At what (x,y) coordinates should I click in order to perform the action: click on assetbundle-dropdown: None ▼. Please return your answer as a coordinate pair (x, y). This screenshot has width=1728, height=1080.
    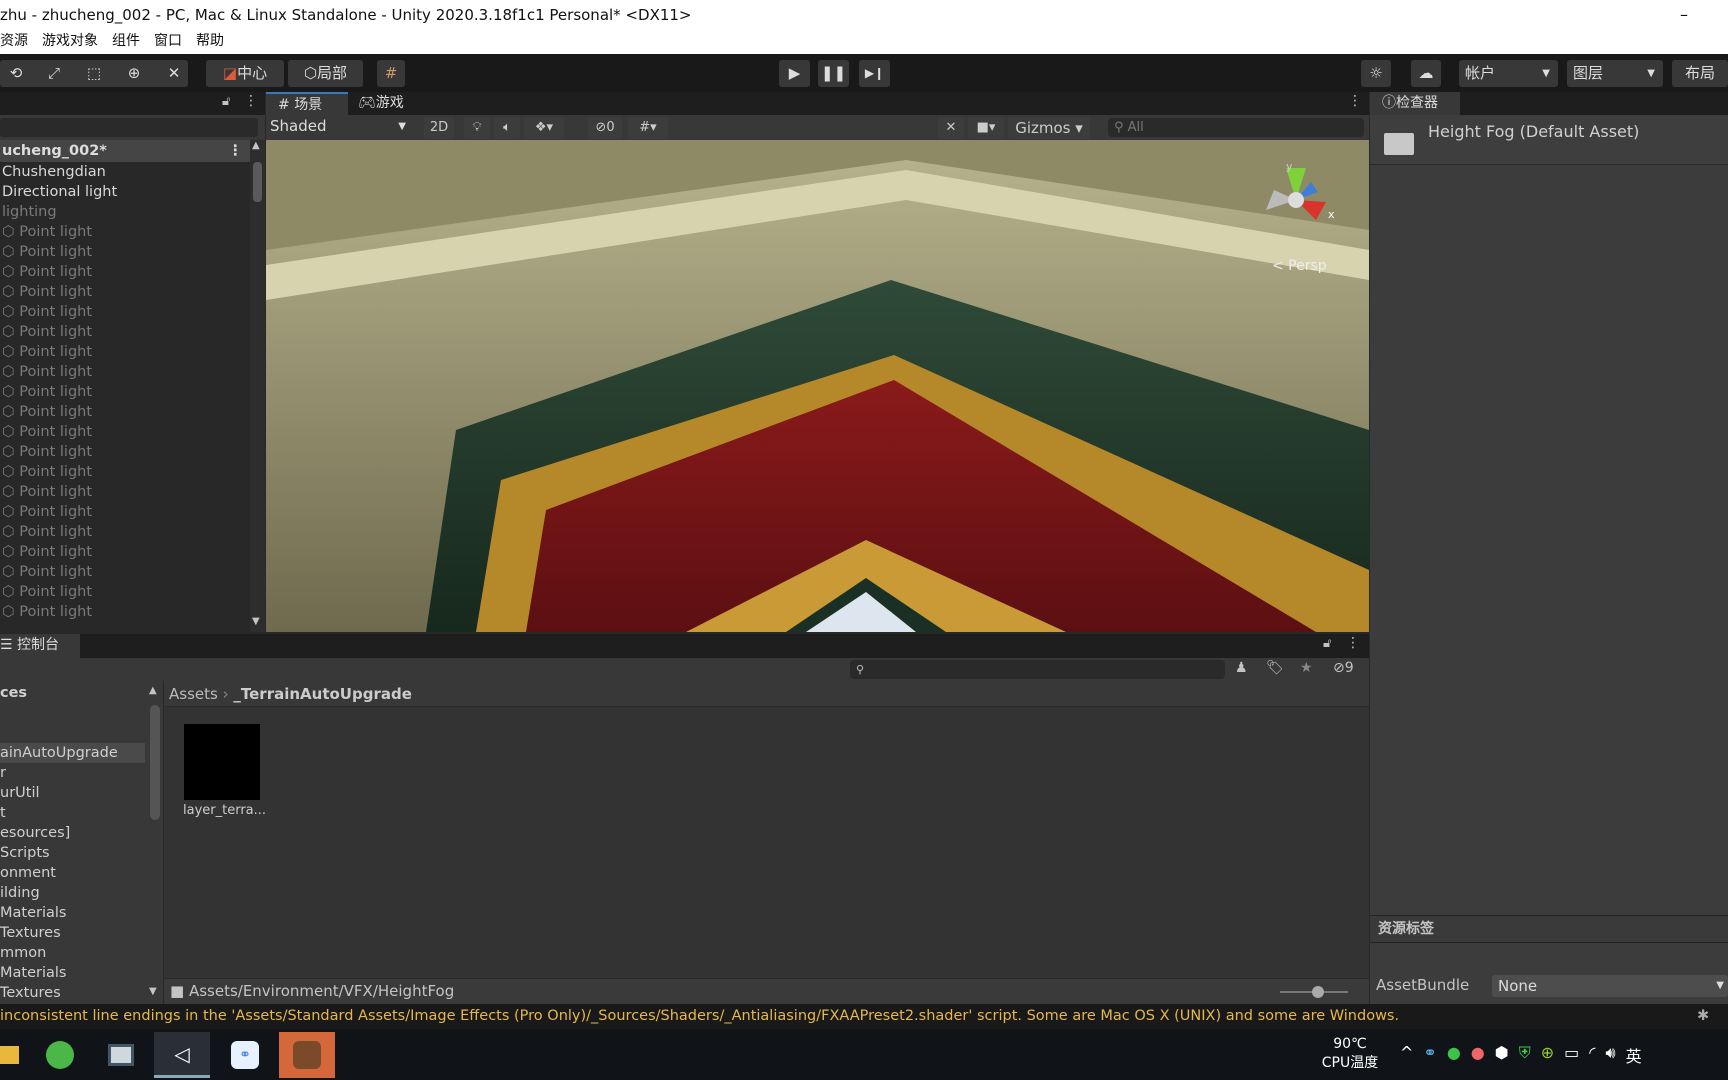
    Looking at the image, I should click on (1610, 986).